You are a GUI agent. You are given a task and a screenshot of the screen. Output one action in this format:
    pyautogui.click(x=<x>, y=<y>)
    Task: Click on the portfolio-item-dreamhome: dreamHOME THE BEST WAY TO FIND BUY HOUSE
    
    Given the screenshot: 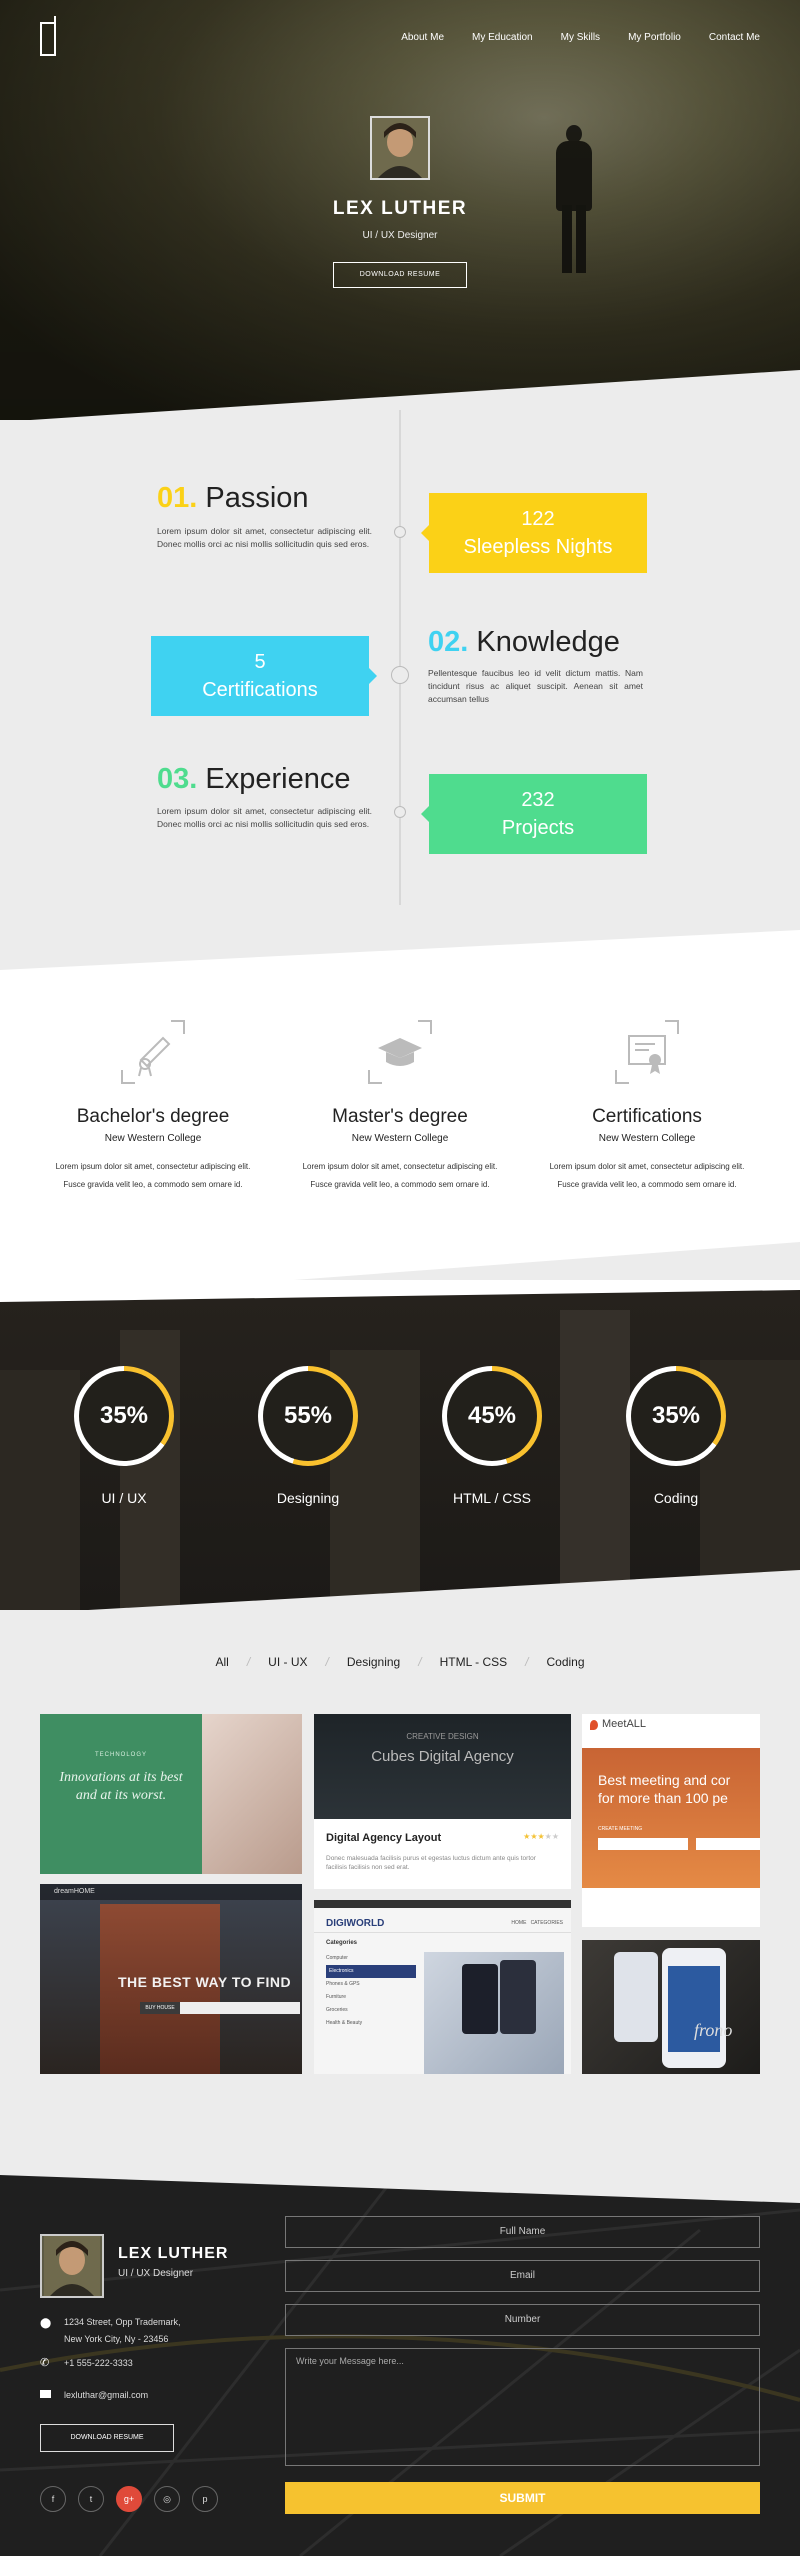 What is the action you would take?
    pyautogui.click(x=171, y=1979)
    